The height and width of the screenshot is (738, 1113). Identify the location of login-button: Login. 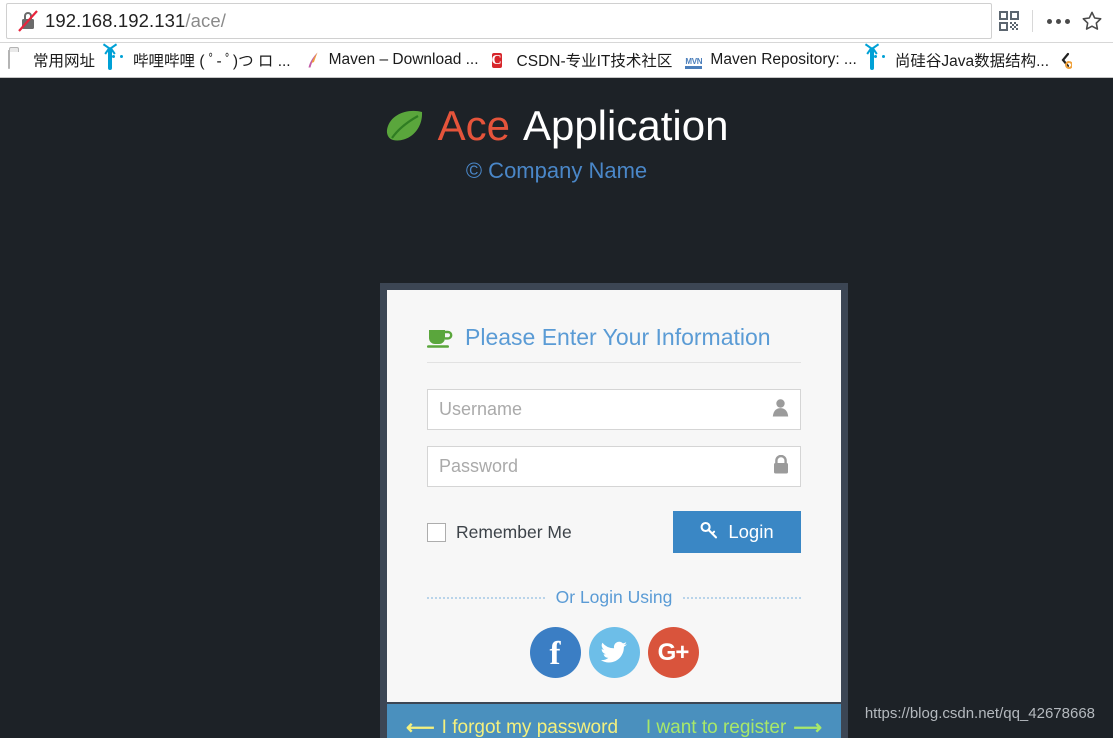
(737, 532).